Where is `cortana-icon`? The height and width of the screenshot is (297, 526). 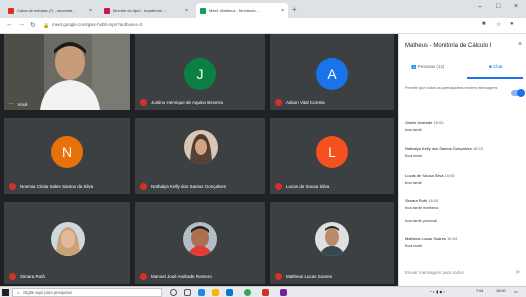 cortana-icon is located at coordinates (173, 292).